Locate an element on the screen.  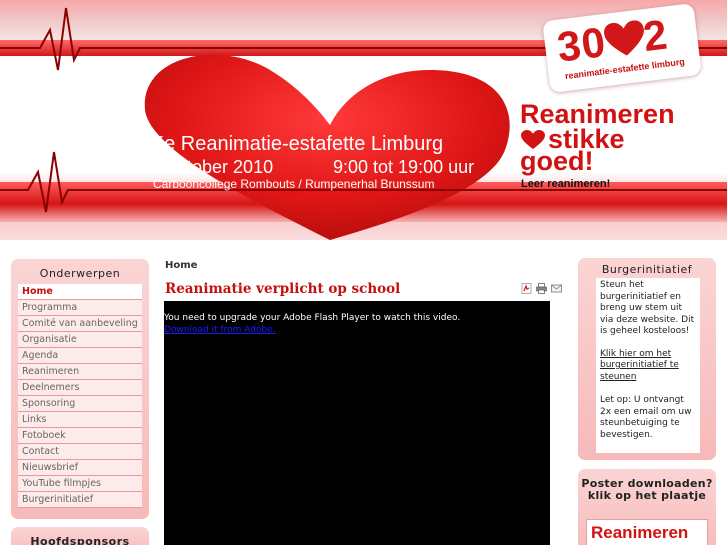
menu-item-links: Links is located at coordinates (80, 420).